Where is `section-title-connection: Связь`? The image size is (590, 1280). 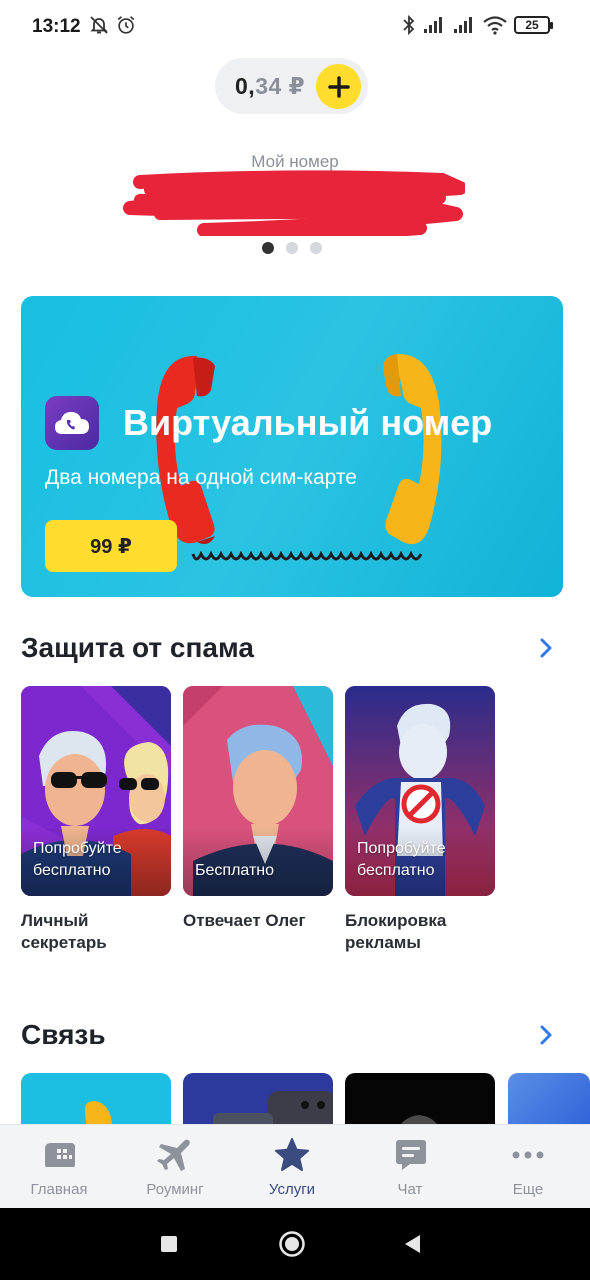 section-title-connection: Связь is located at coordinates (63, 1034).